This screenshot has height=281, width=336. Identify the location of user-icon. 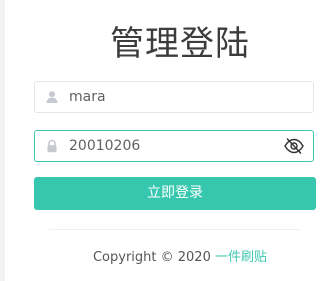
(52, 97).